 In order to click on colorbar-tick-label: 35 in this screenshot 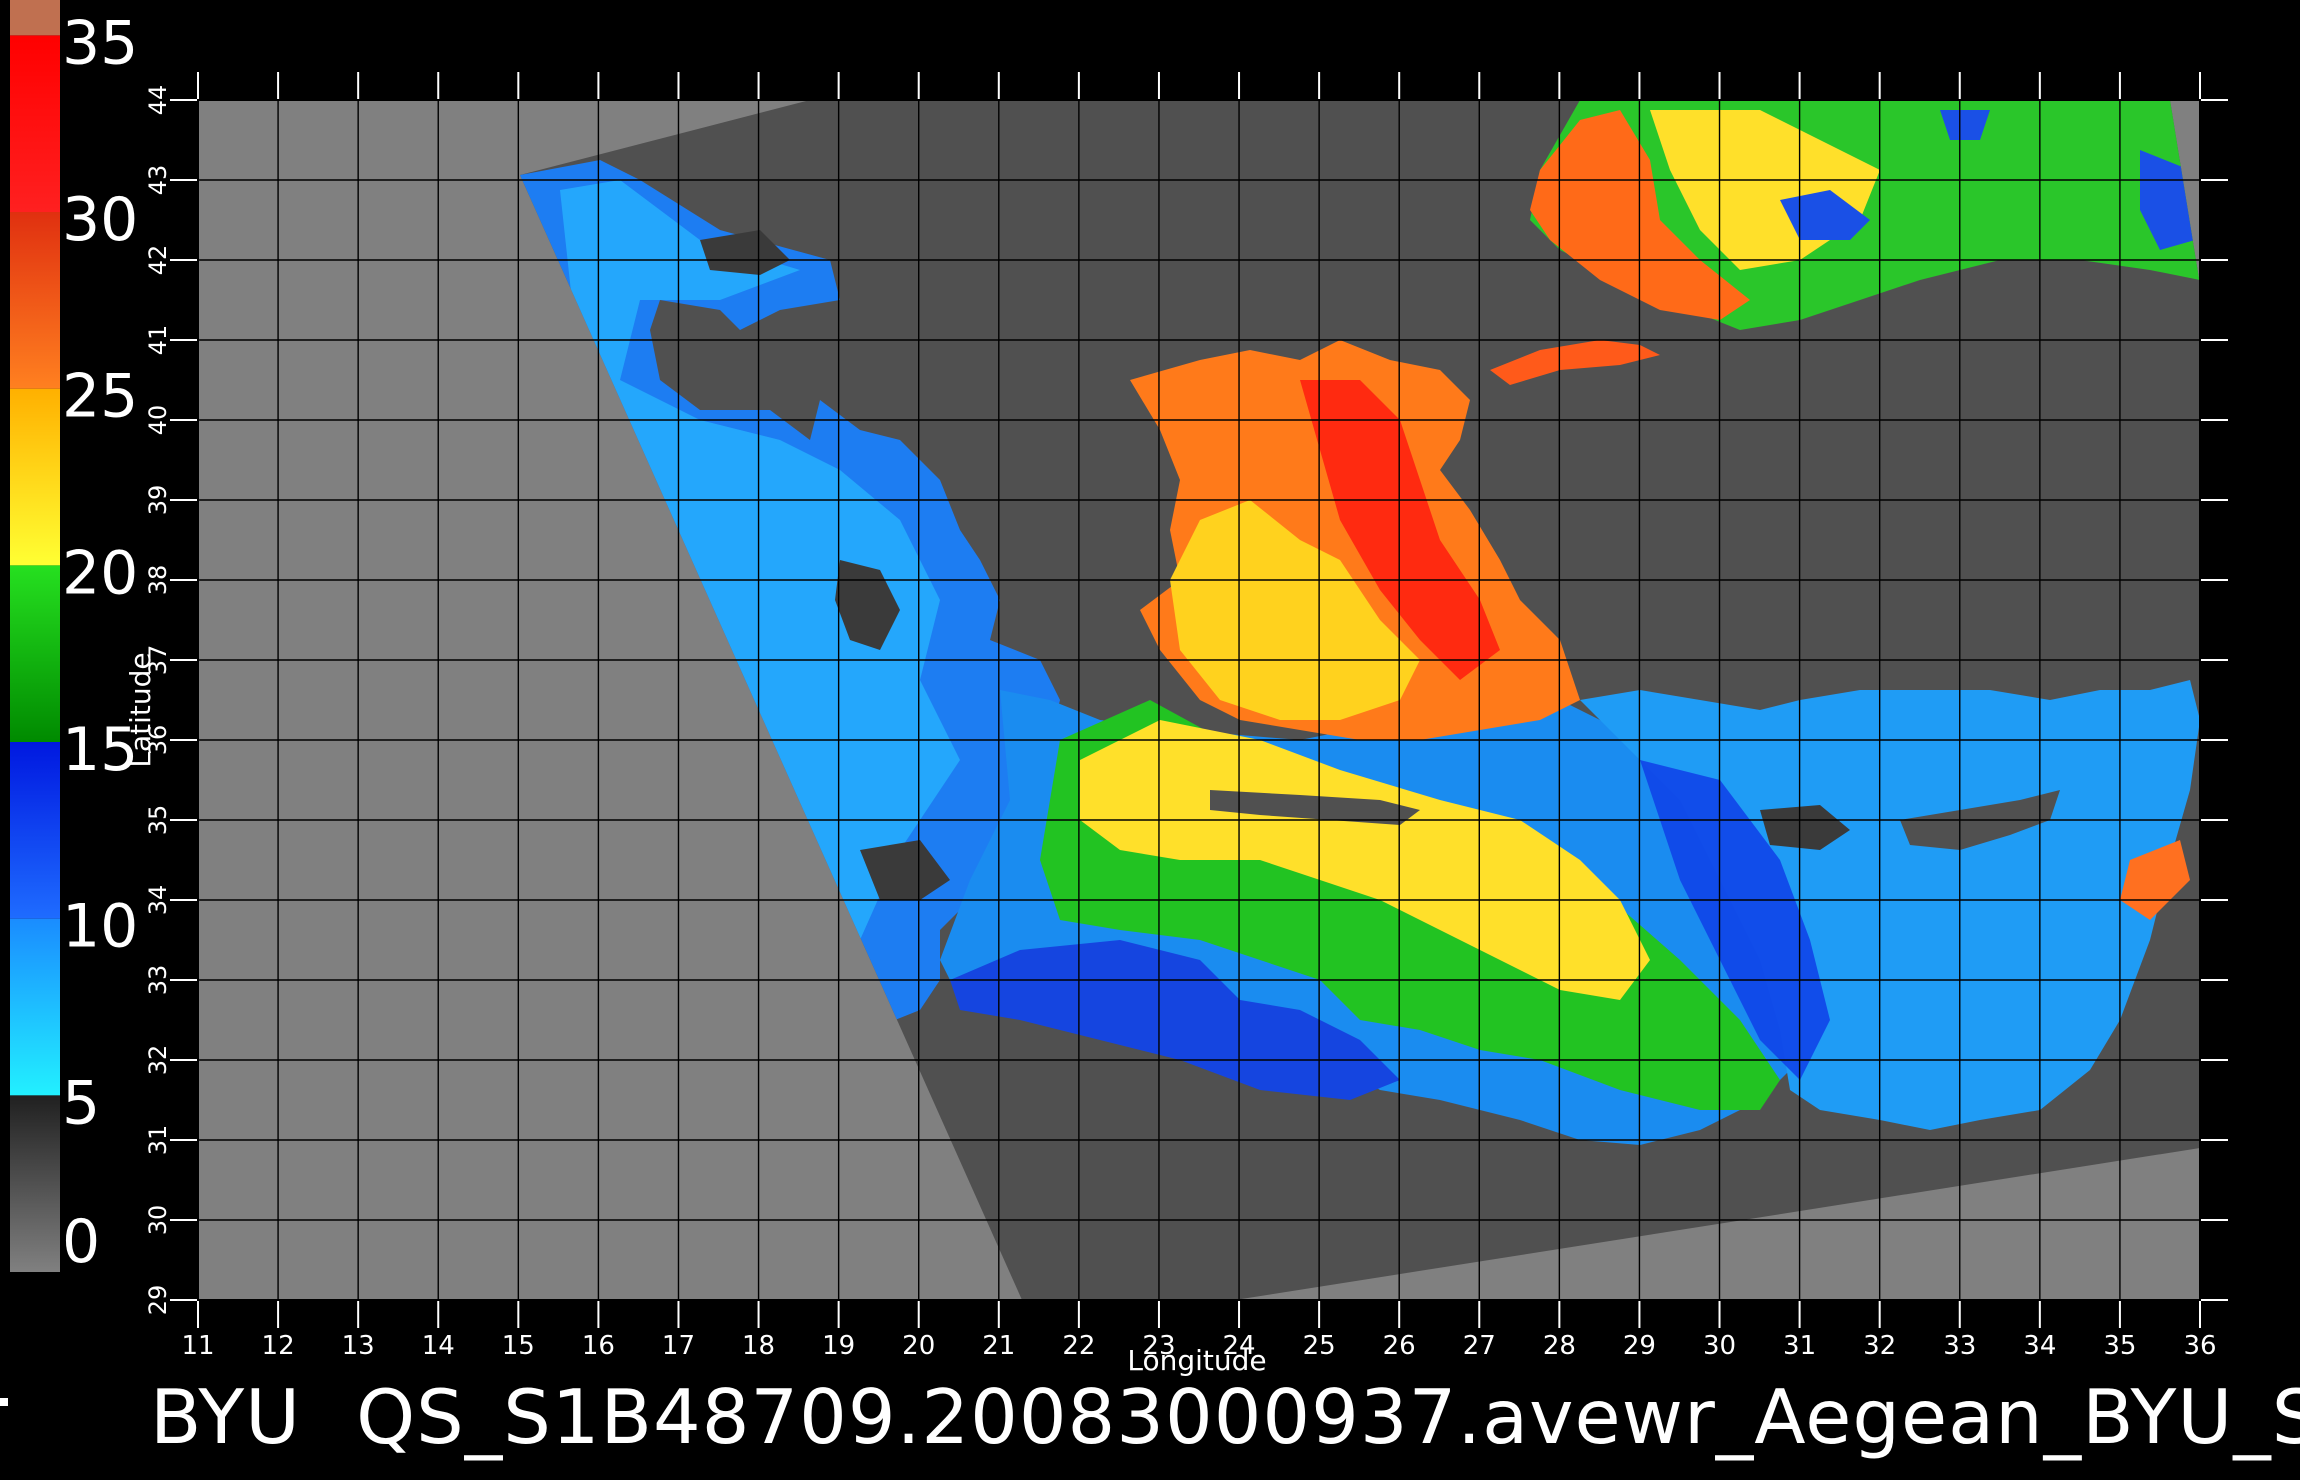, I will do `click(100, 43)`.